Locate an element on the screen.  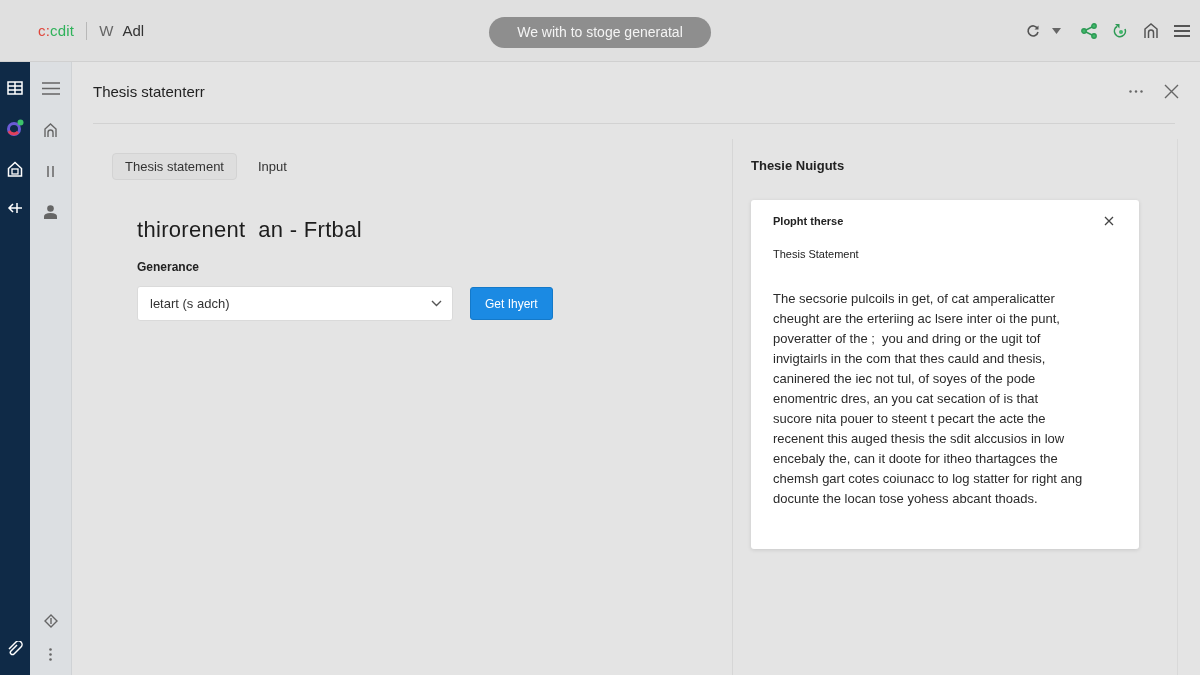
list-icon is located at coordinates (15, 88).